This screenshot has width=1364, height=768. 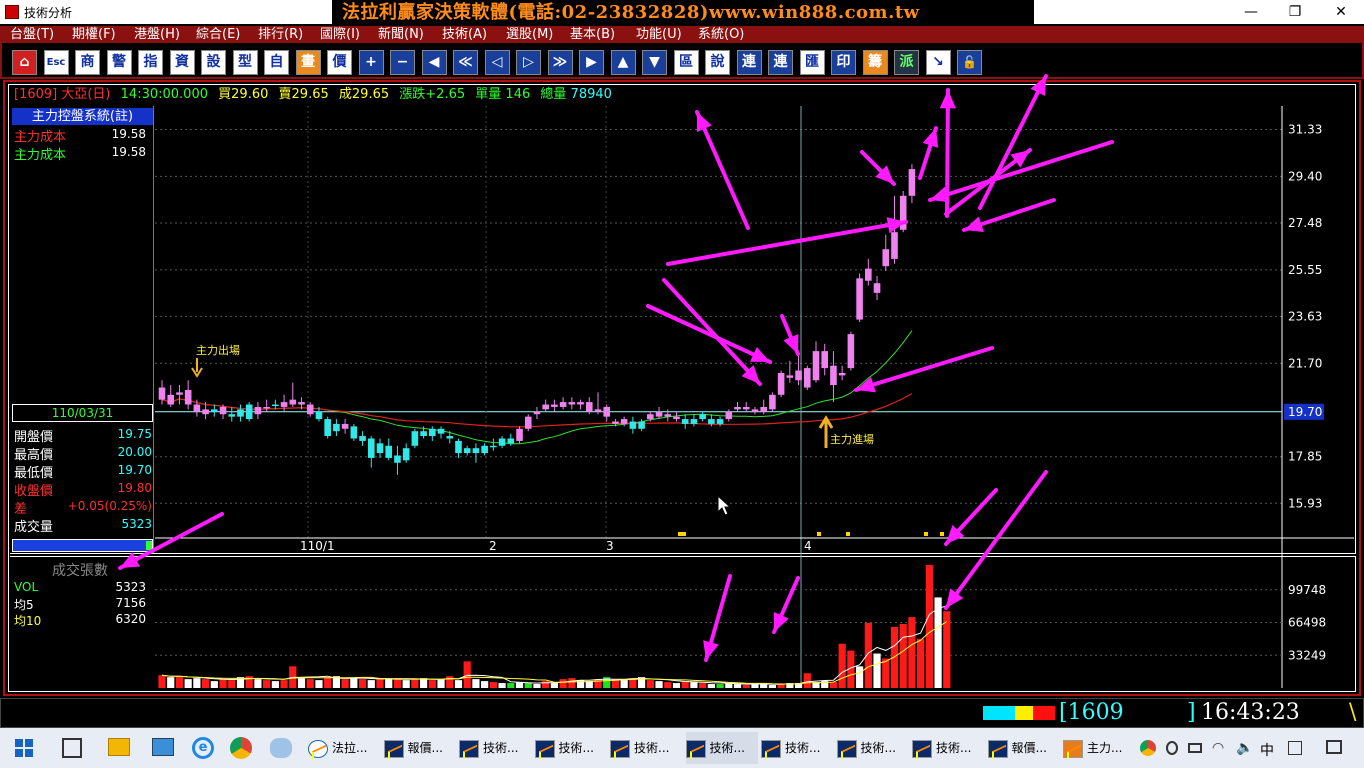 I want to click on volume-icon: 🔈, so click(x=1244, y=748).